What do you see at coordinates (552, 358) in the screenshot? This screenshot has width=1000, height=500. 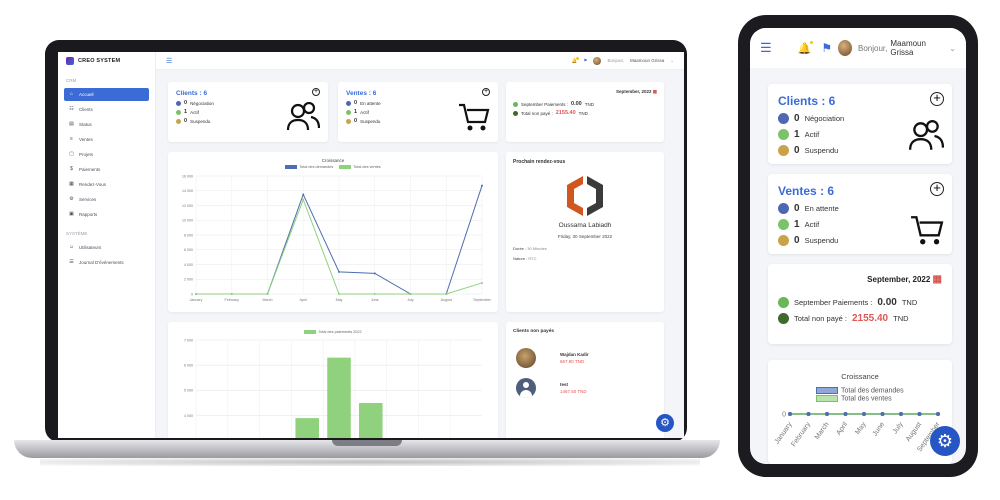 I see `unpaid-item: Wajdan Kadir 667.90 TND` at bounding box center [552, 358].